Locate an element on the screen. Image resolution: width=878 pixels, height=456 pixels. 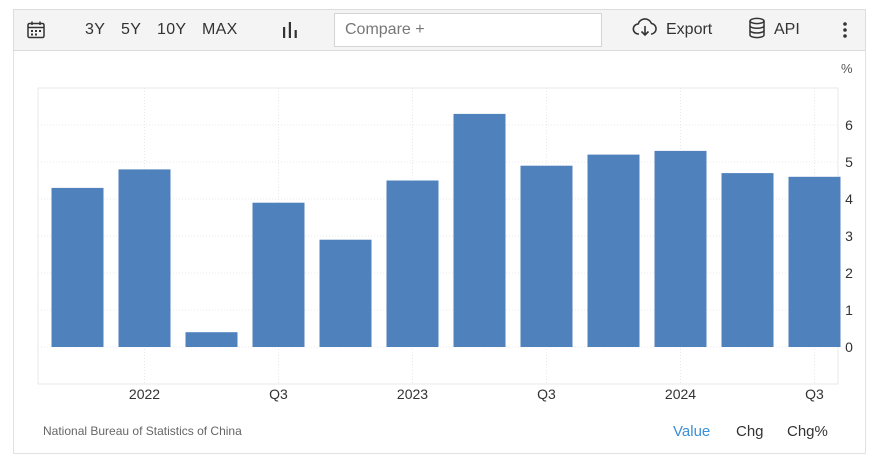
y-tick-label: 1 is located at coordinates (849, 310).